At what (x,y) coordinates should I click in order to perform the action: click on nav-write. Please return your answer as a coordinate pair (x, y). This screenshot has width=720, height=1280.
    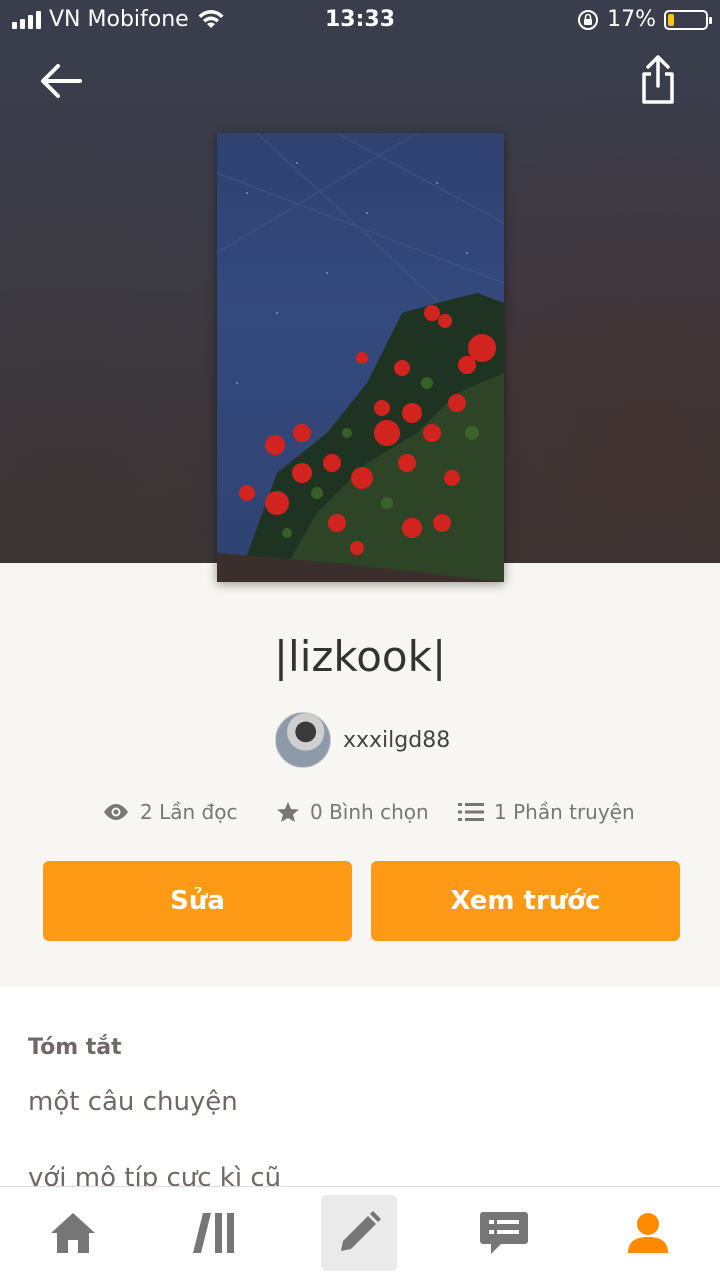
    Looking at the image, I should click on (359, 1233).